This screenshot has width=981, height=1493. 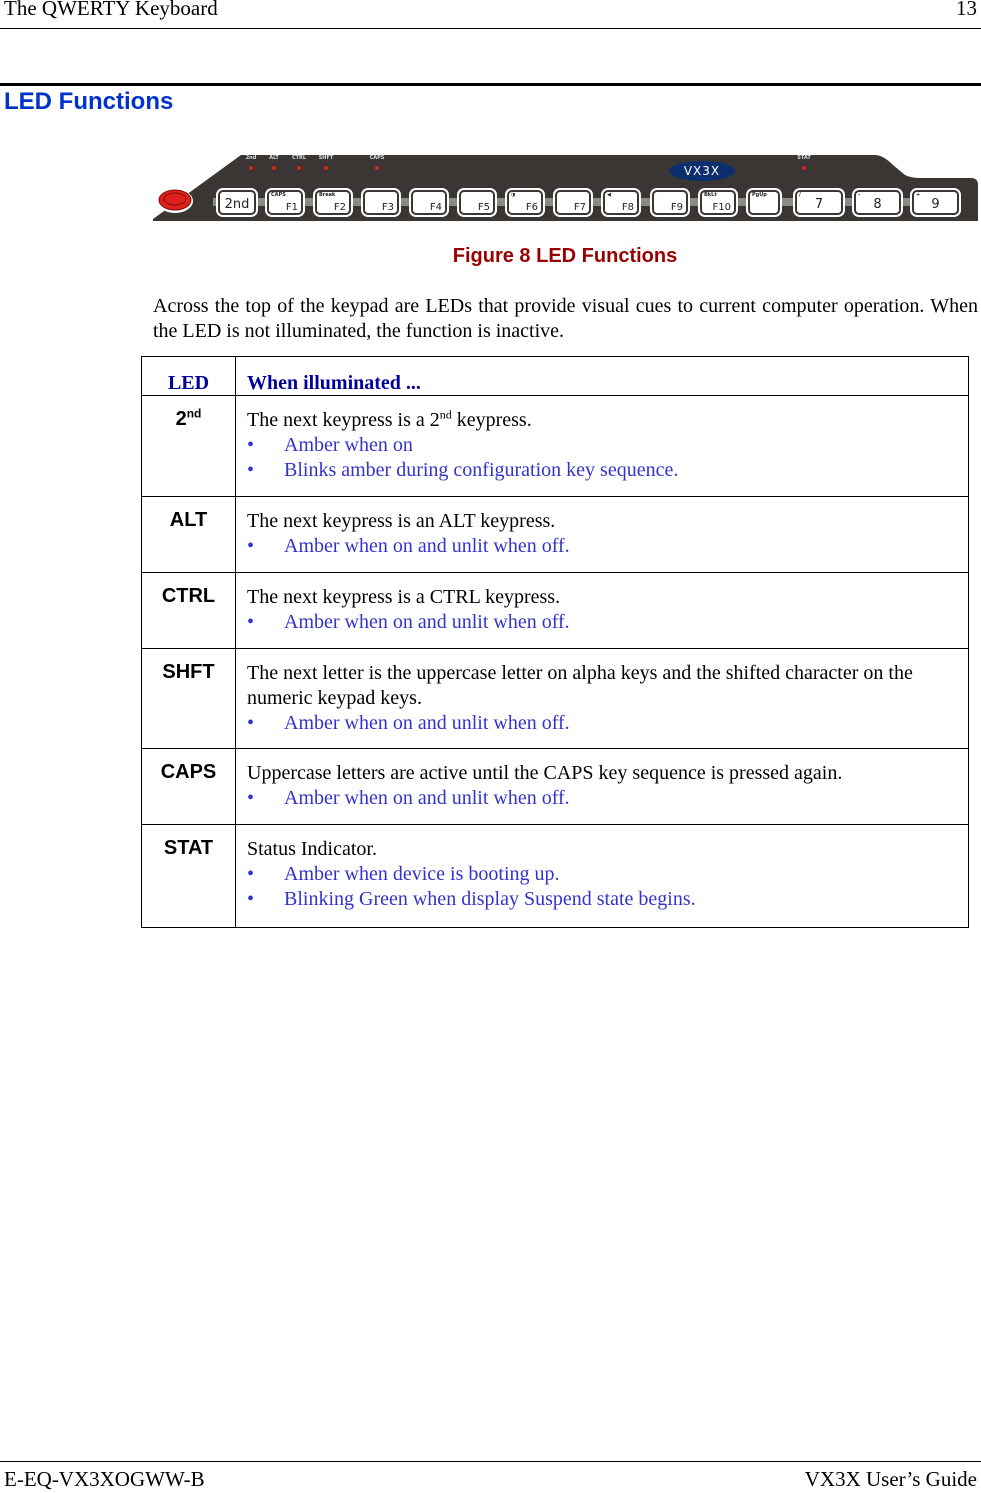 What do you see at coordinates (274, 168) in the screenshot?
I see `led-alt` at bounding box center [274, 168].